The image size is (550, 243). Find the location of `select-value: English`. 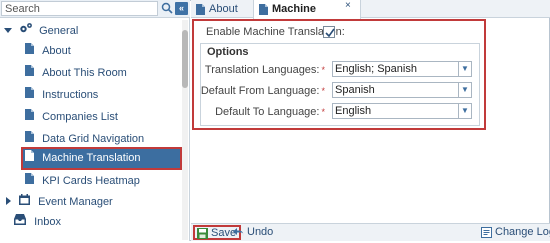

select-value: English is located at coordinates (353, 111).